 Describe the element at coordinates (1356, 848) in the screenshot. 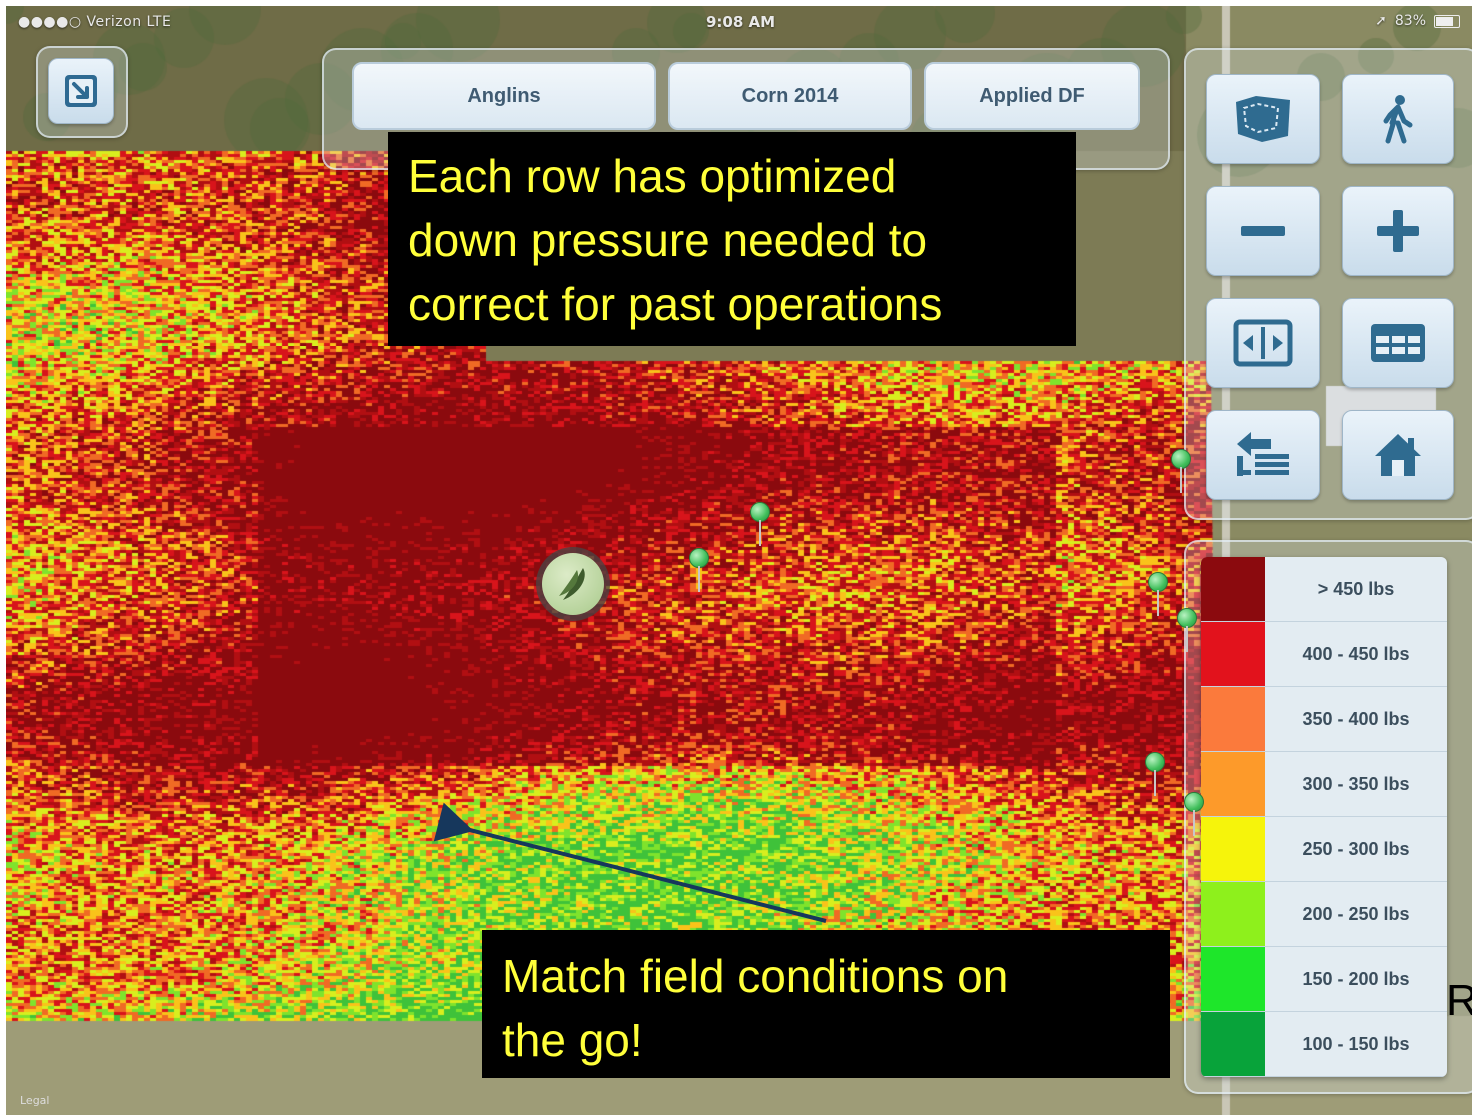

I see `legend-label: 250 - 300 lbs` at that location.